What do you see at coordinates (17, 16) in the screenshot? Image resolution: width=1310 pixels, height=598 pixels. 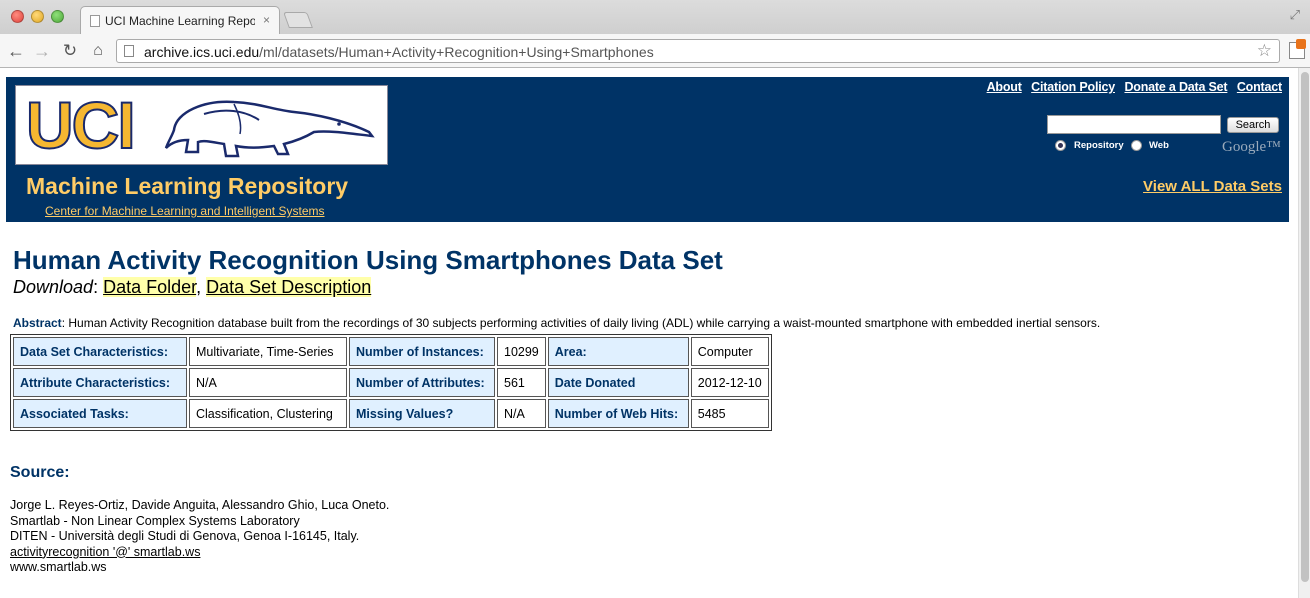 I see `close-window-button` at bounding box center [17, 16].